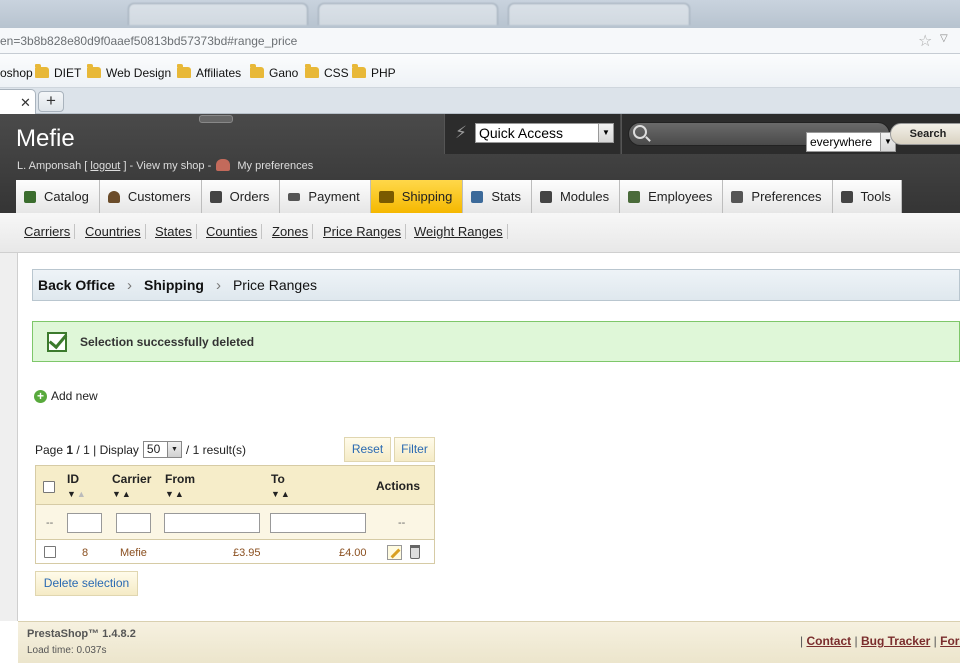 The width and height of the screenshot is (960, 663). Describe the element at coordinates (672, 196) in the screenshot. I see `tab-employees: Employees` at that location.